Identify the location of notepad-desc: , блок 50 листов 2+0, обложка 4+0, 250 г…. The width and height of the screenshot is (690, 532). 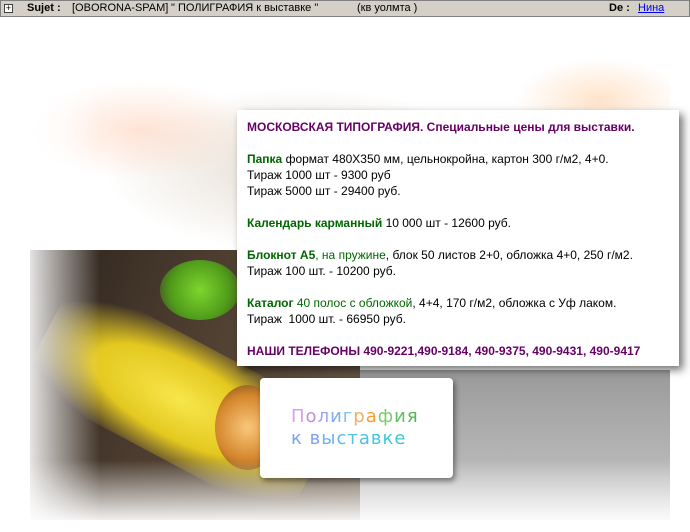
(509, 255).